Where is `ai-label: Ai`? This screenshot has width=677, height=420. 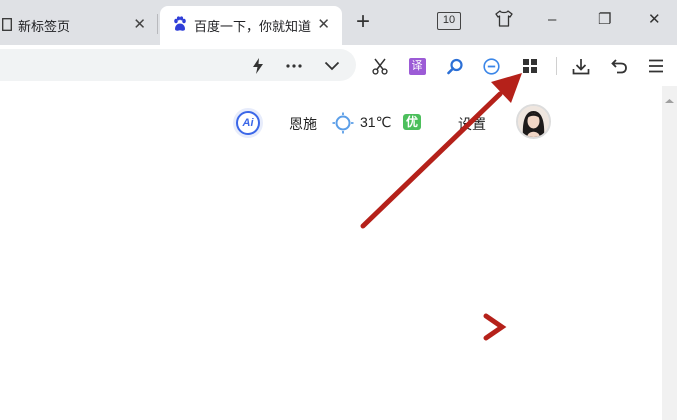
ai-label: Ai is located at coordinates (248, 123).